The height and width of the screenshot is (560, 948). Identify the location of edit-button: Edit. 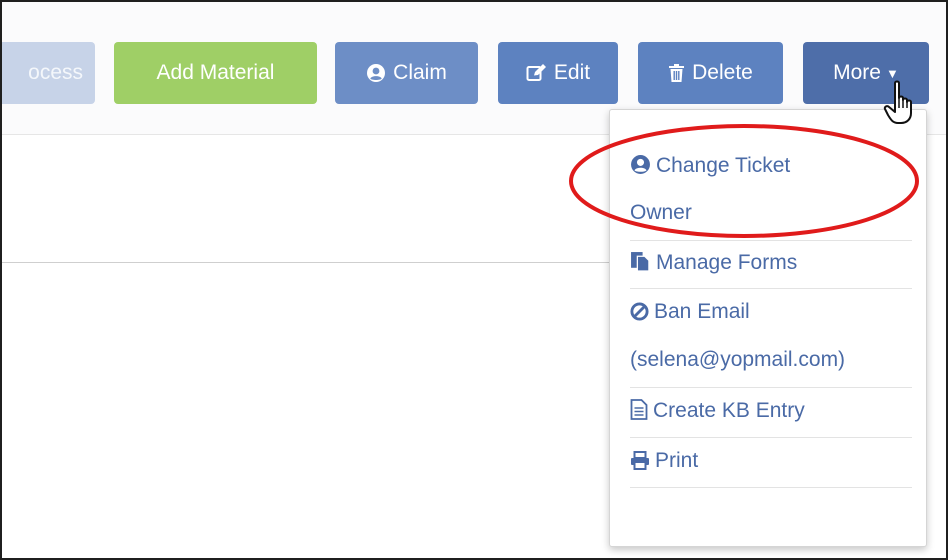
(558, 73).